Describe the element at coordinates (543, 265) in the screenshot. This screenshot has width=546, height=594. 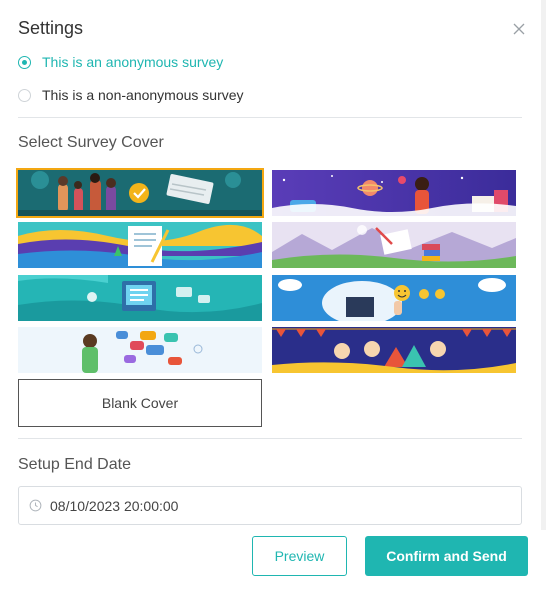
I see `scrollbar` at that location.